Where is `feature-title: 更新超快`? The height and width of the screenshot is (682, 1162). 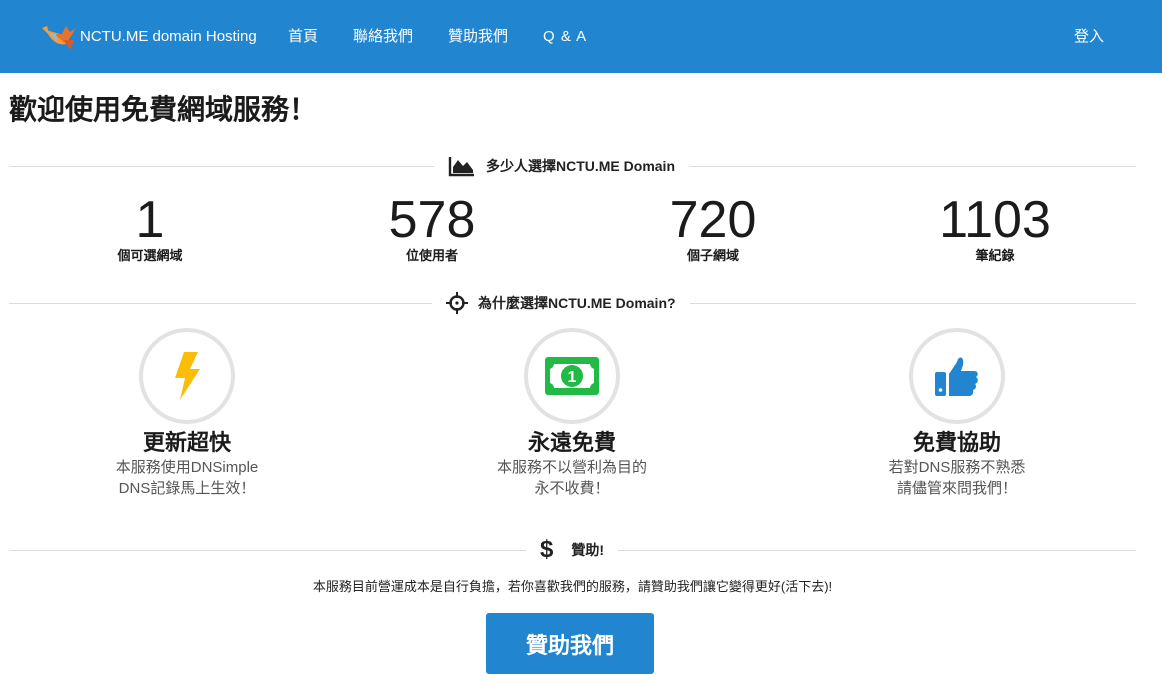
feature-title: 更新超快 is located at coordinates (186, 442).